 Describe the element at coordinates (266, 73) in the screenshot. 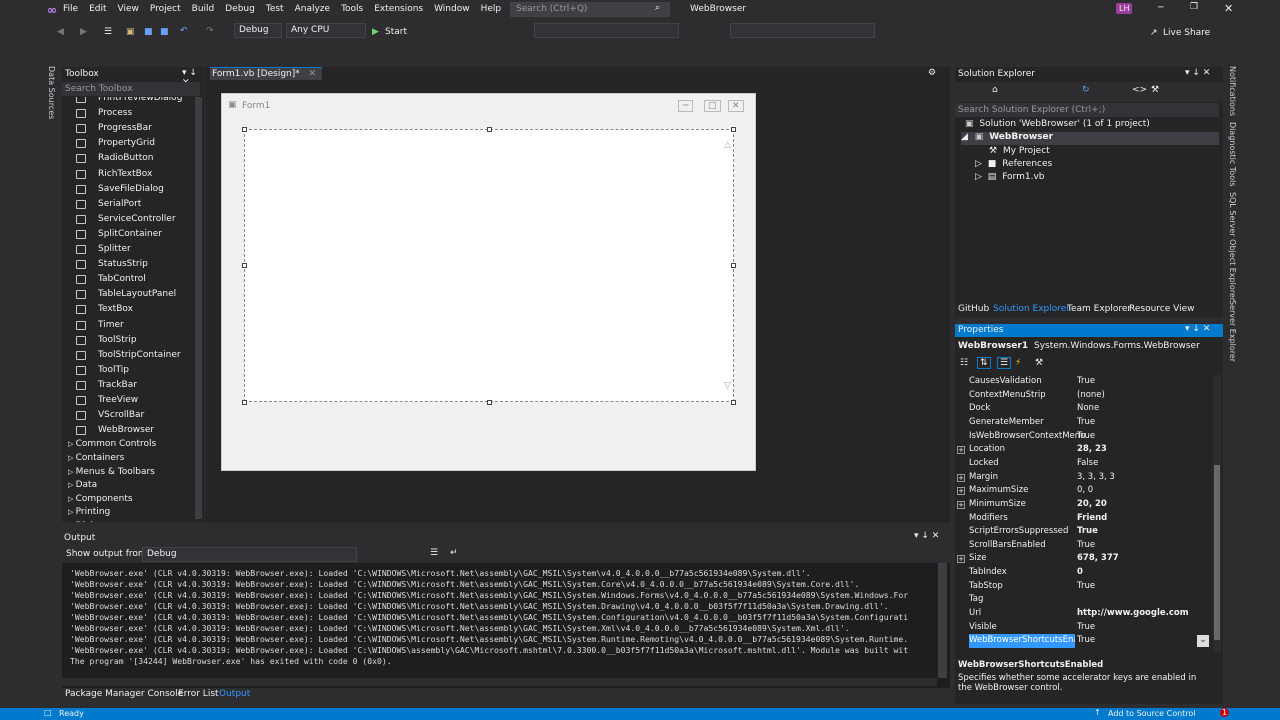

I see `tab-designer: Form1.vb [Design]* ✕` at that location.